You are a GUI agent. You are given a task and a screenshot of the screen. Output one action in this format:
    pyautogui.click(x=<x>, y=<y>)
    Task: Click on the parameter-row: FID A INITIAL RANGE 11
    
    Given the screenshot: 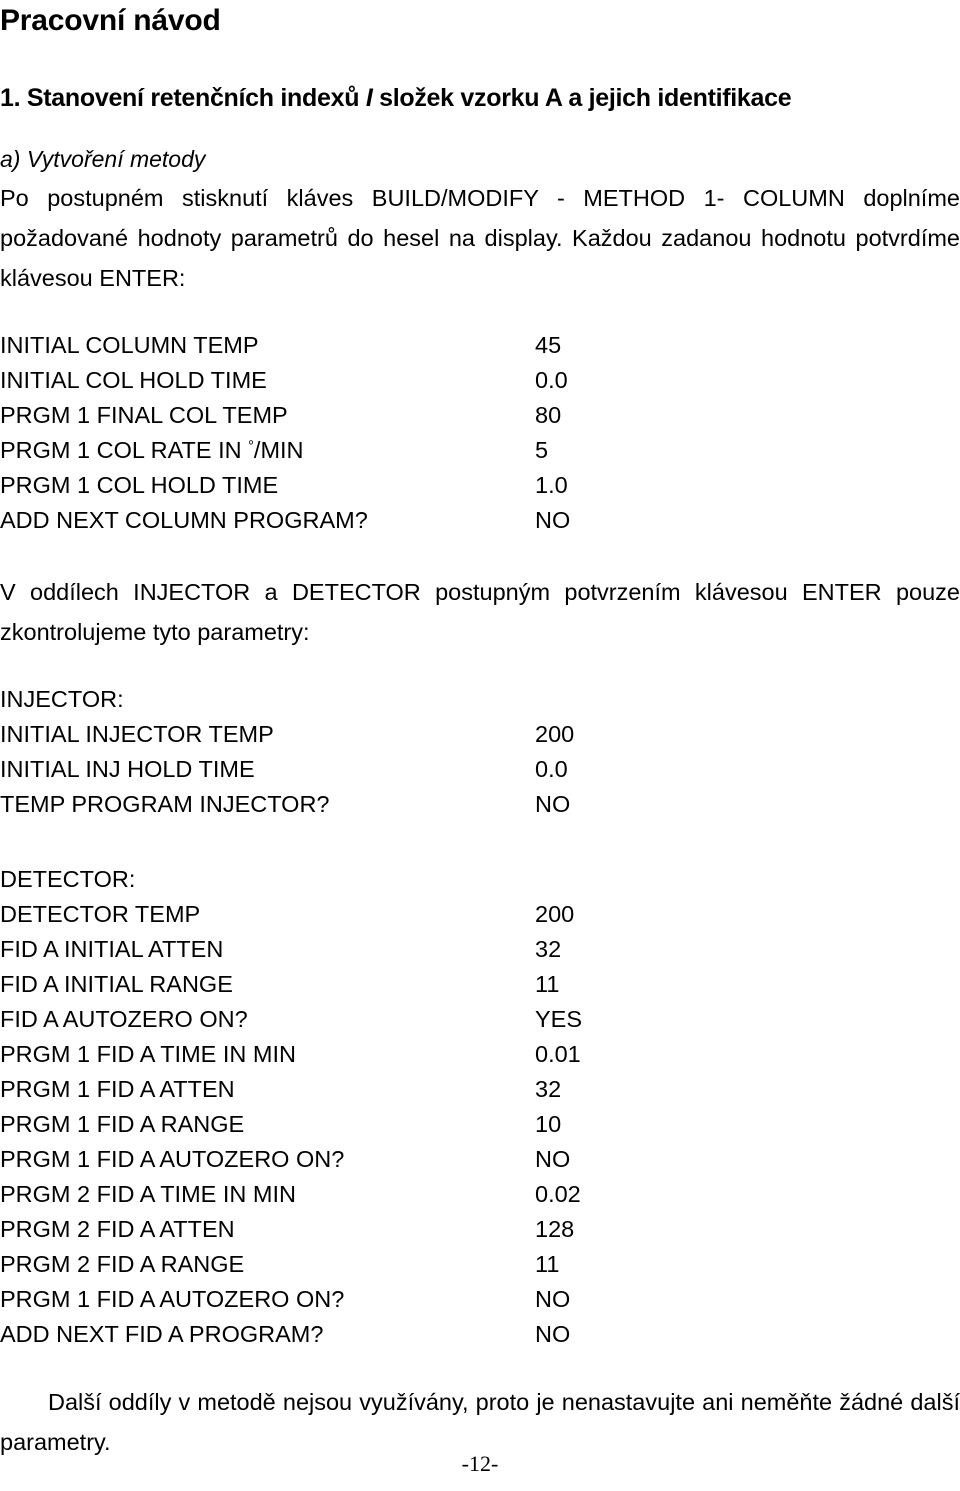 What is the action you would take?
    pyautogui.click(x=480, y=984)
    